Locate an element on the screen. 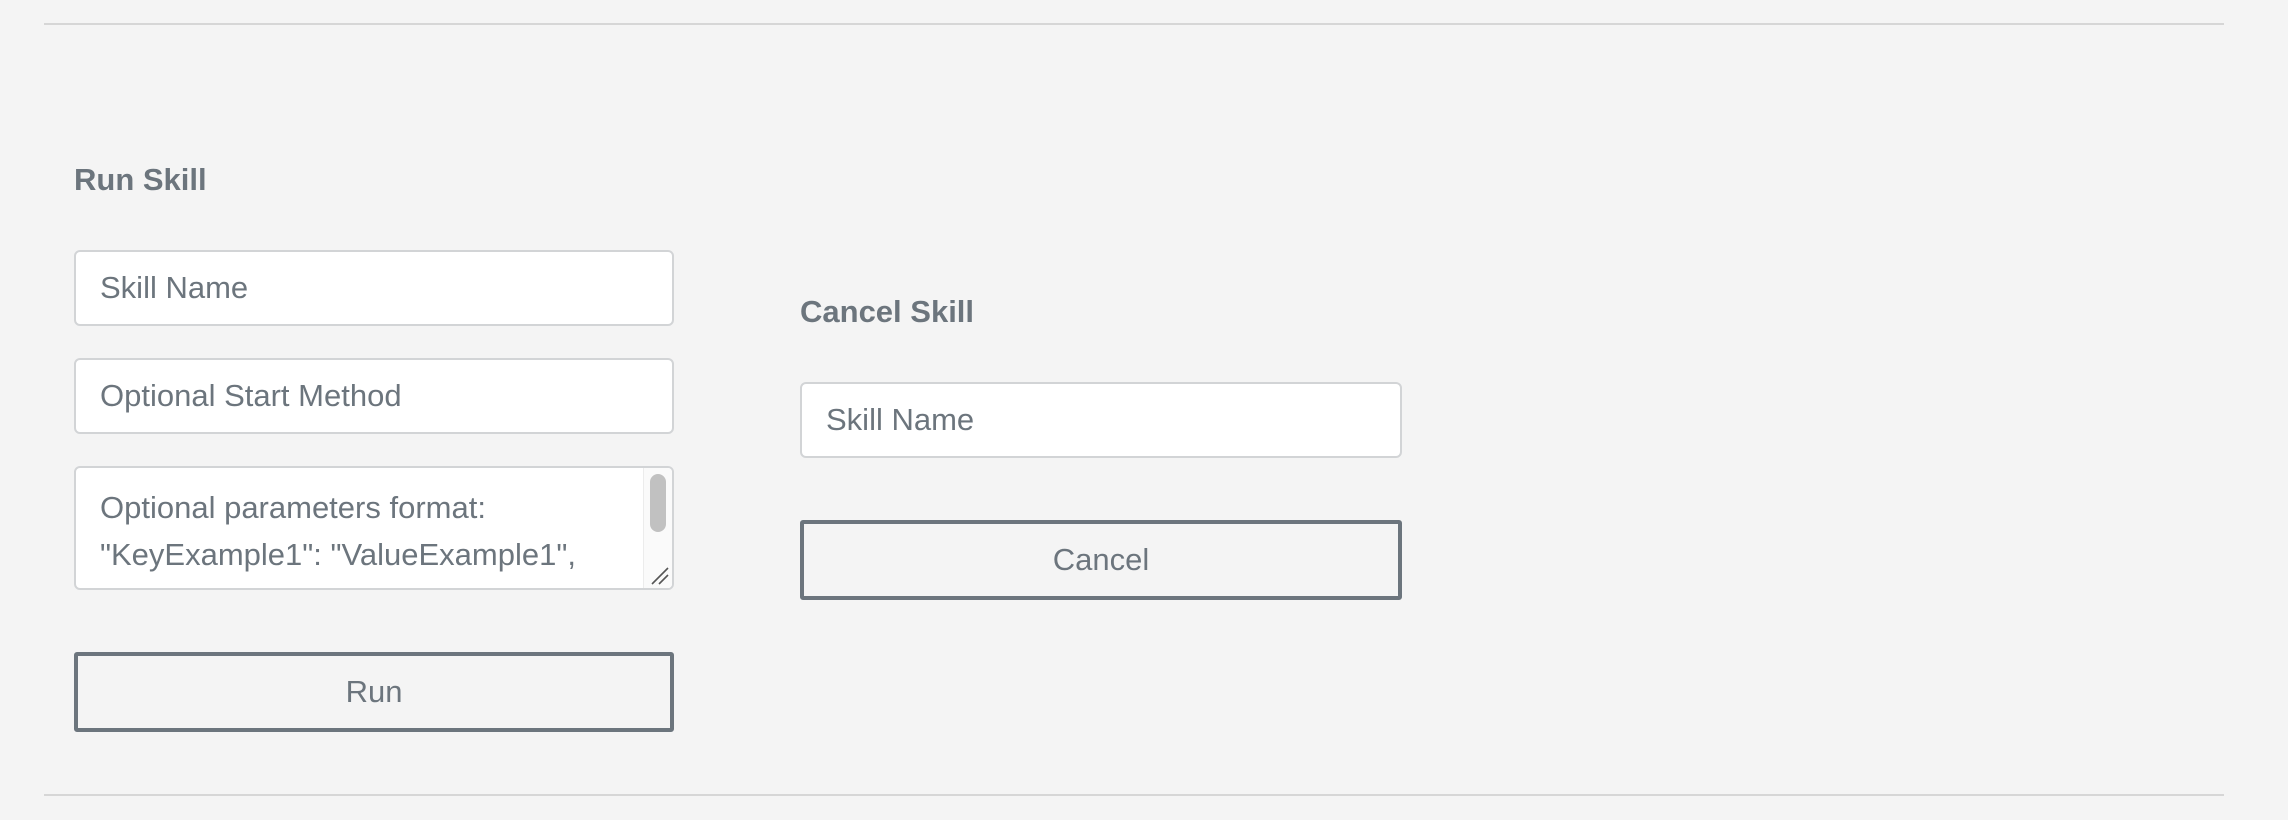 Image resolution: width=2288 pixels, height=820 pixels. run-skill-name-input is located at coordinates (374, 288).